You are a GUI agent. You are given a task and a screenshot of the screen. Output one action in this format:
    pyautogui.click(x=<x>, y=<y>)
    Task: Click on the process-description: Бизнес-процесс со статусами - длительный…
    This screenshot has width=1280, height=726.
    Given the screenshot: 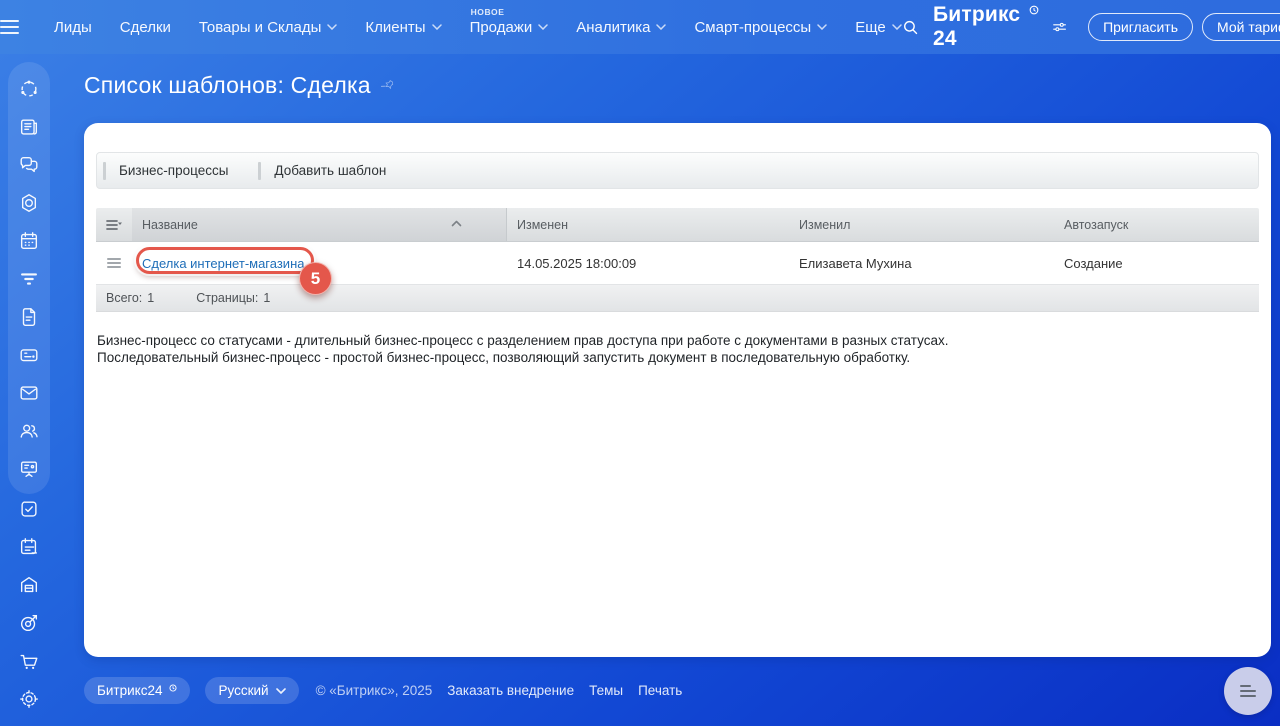 What is the action you would take?
    pyautogui.click(x=676, y=349)
    